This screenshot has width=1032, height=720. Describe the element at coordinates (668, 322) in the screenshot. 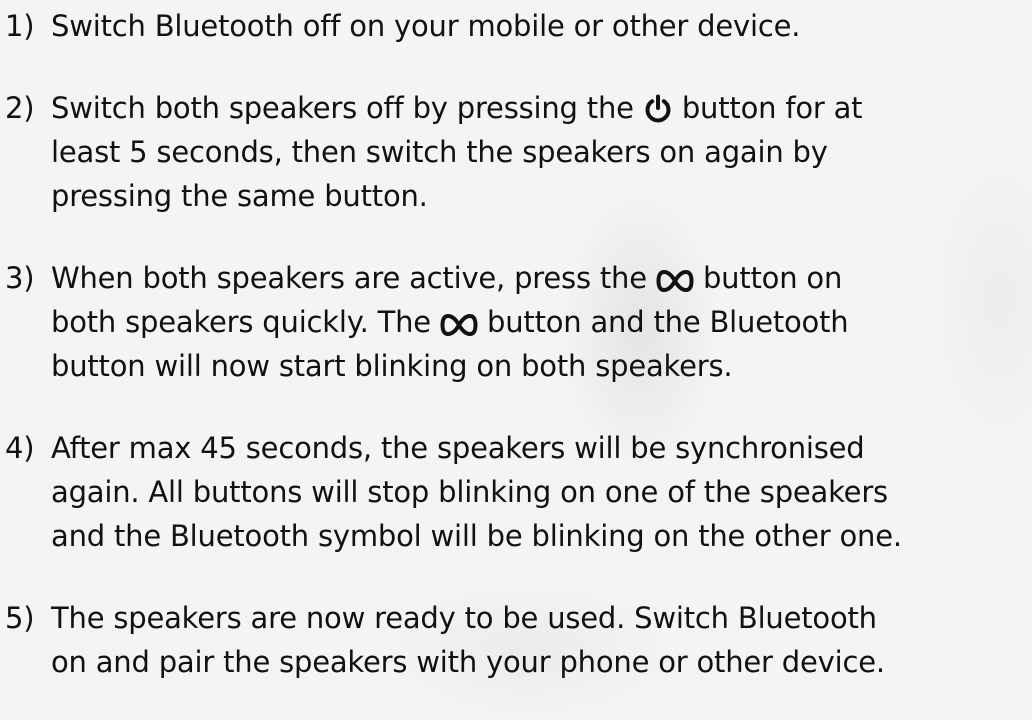

I see `step-text: button and the Bluetooth` at that location.